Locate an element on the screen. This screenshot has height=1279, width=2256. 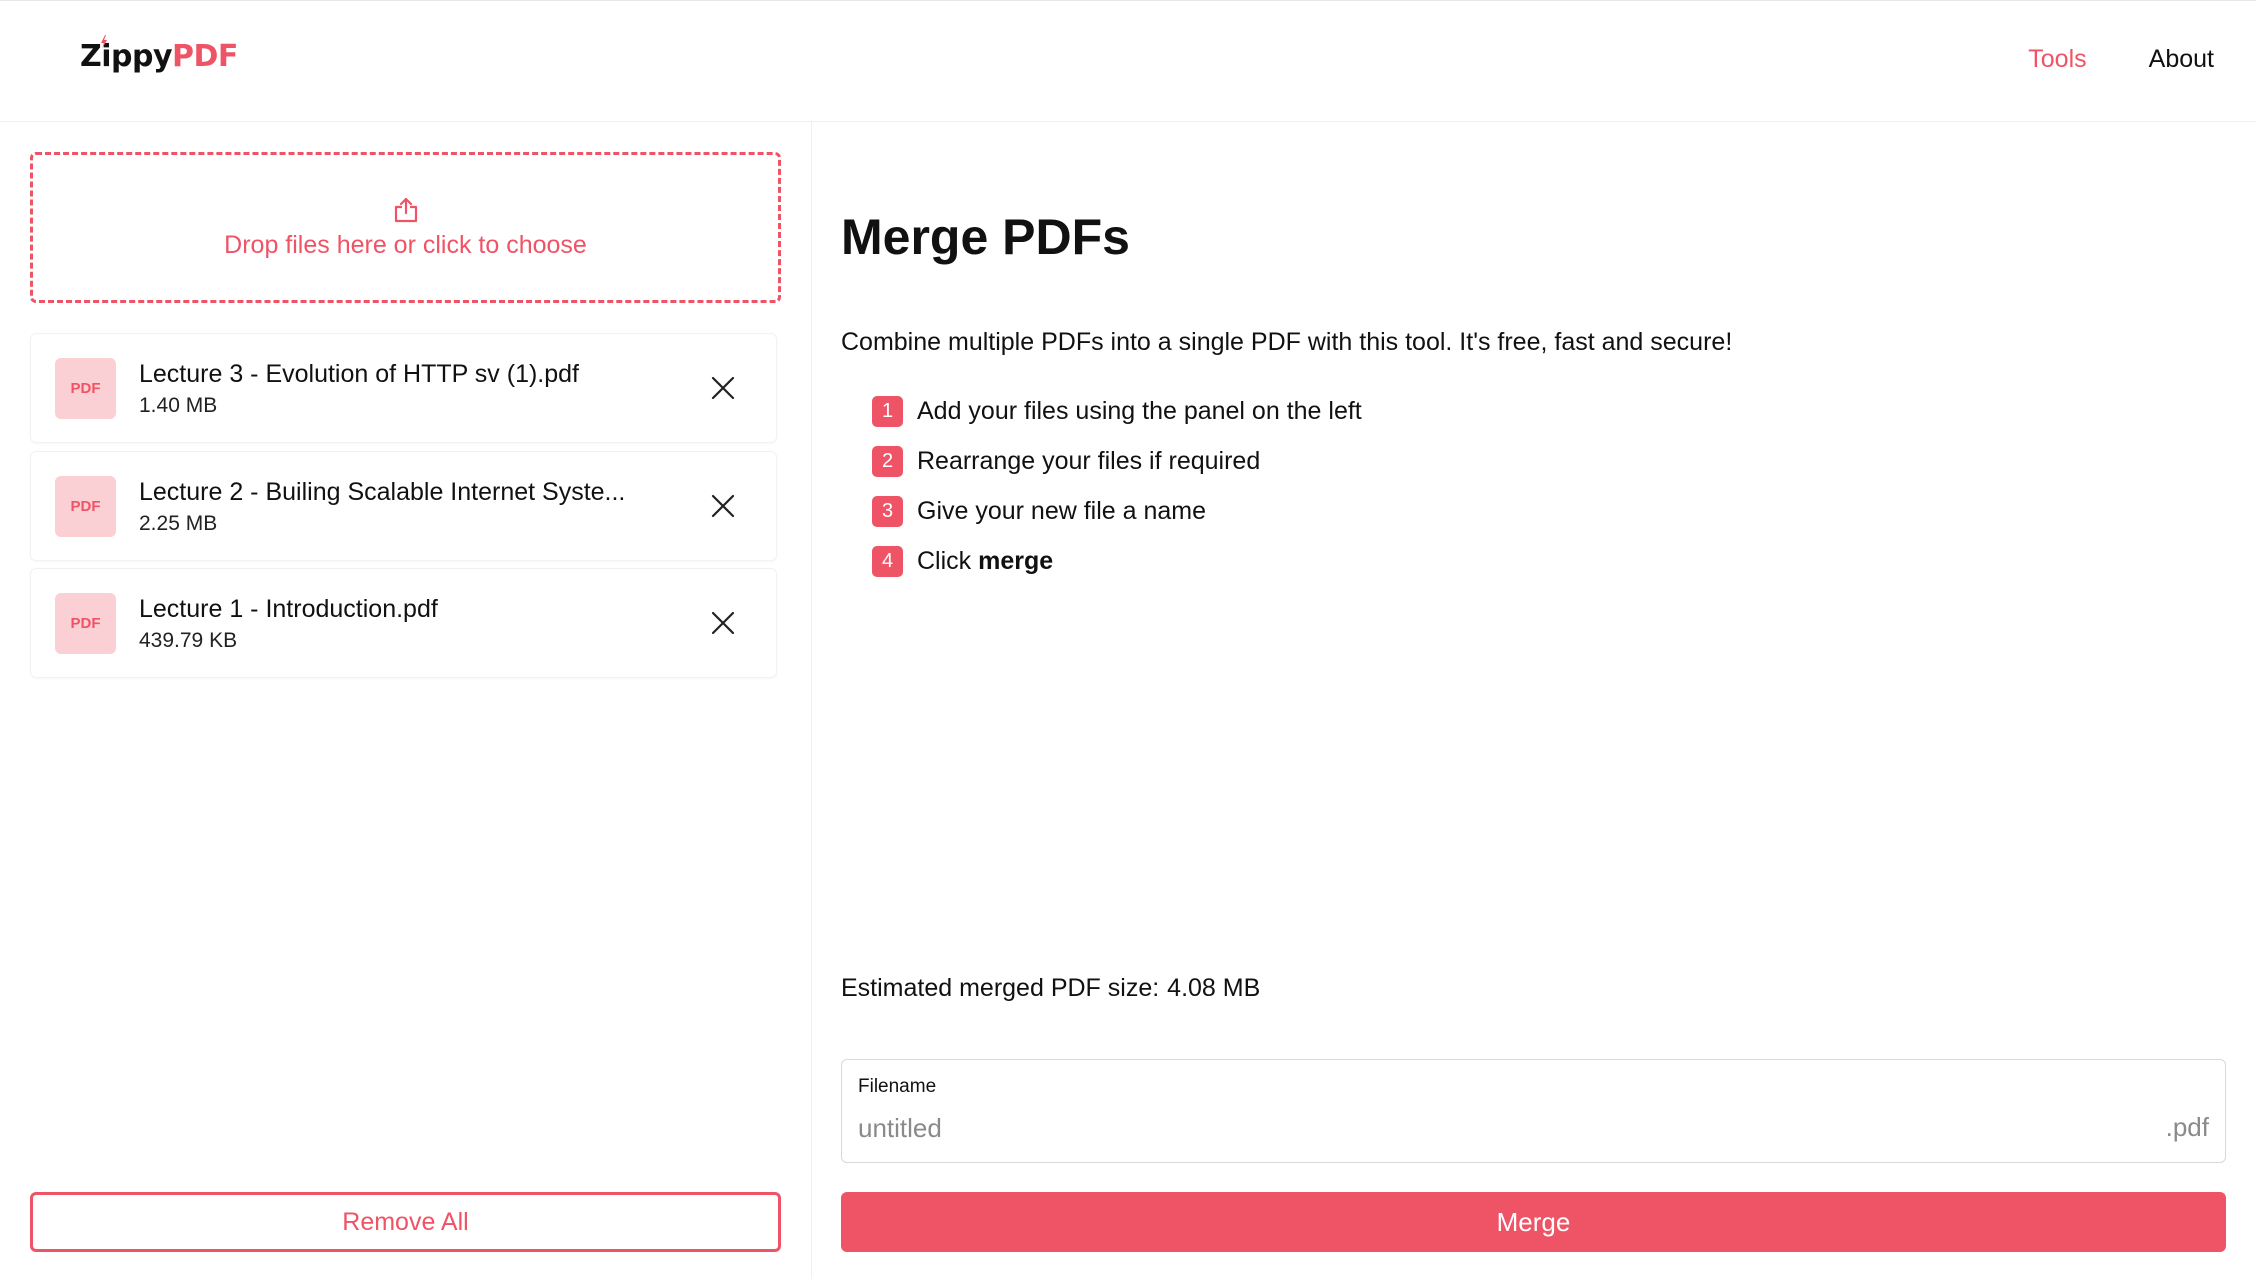
step-item: 4 Click merge is located at coordinates (1117, 561).